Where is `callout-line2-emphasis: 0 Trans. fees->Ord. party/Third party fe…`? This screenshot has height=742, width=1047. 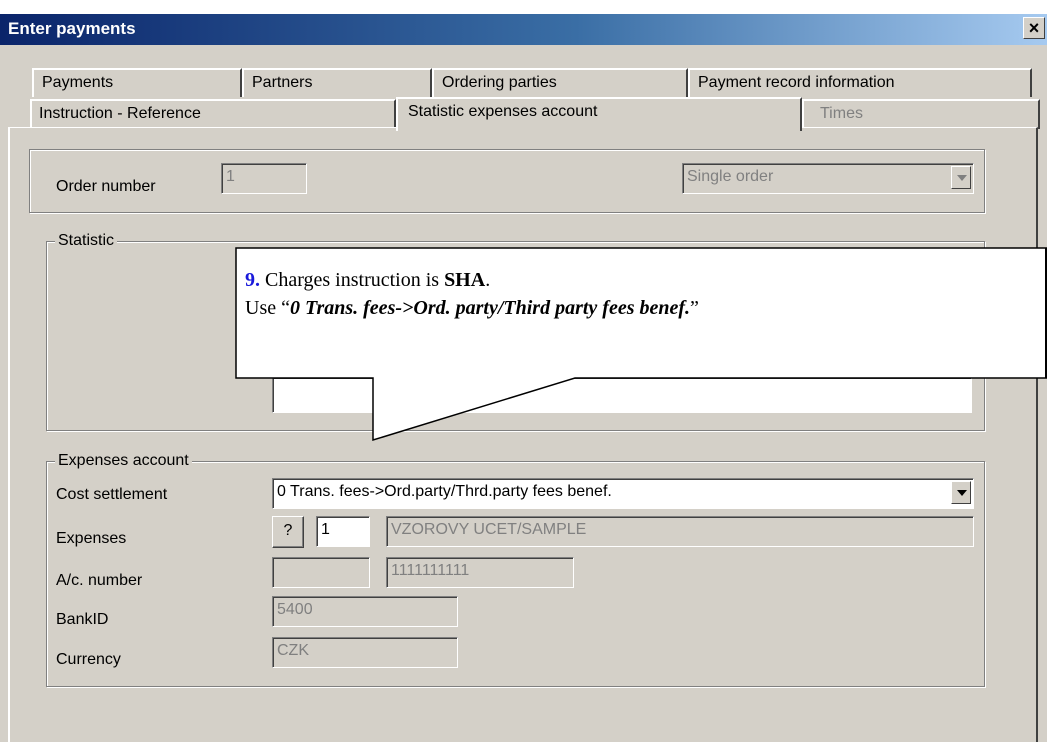 callout-line2-emphasis: 0 Trans. fees->Ord. party/Third party fe… is located at coordinates (490, 308).